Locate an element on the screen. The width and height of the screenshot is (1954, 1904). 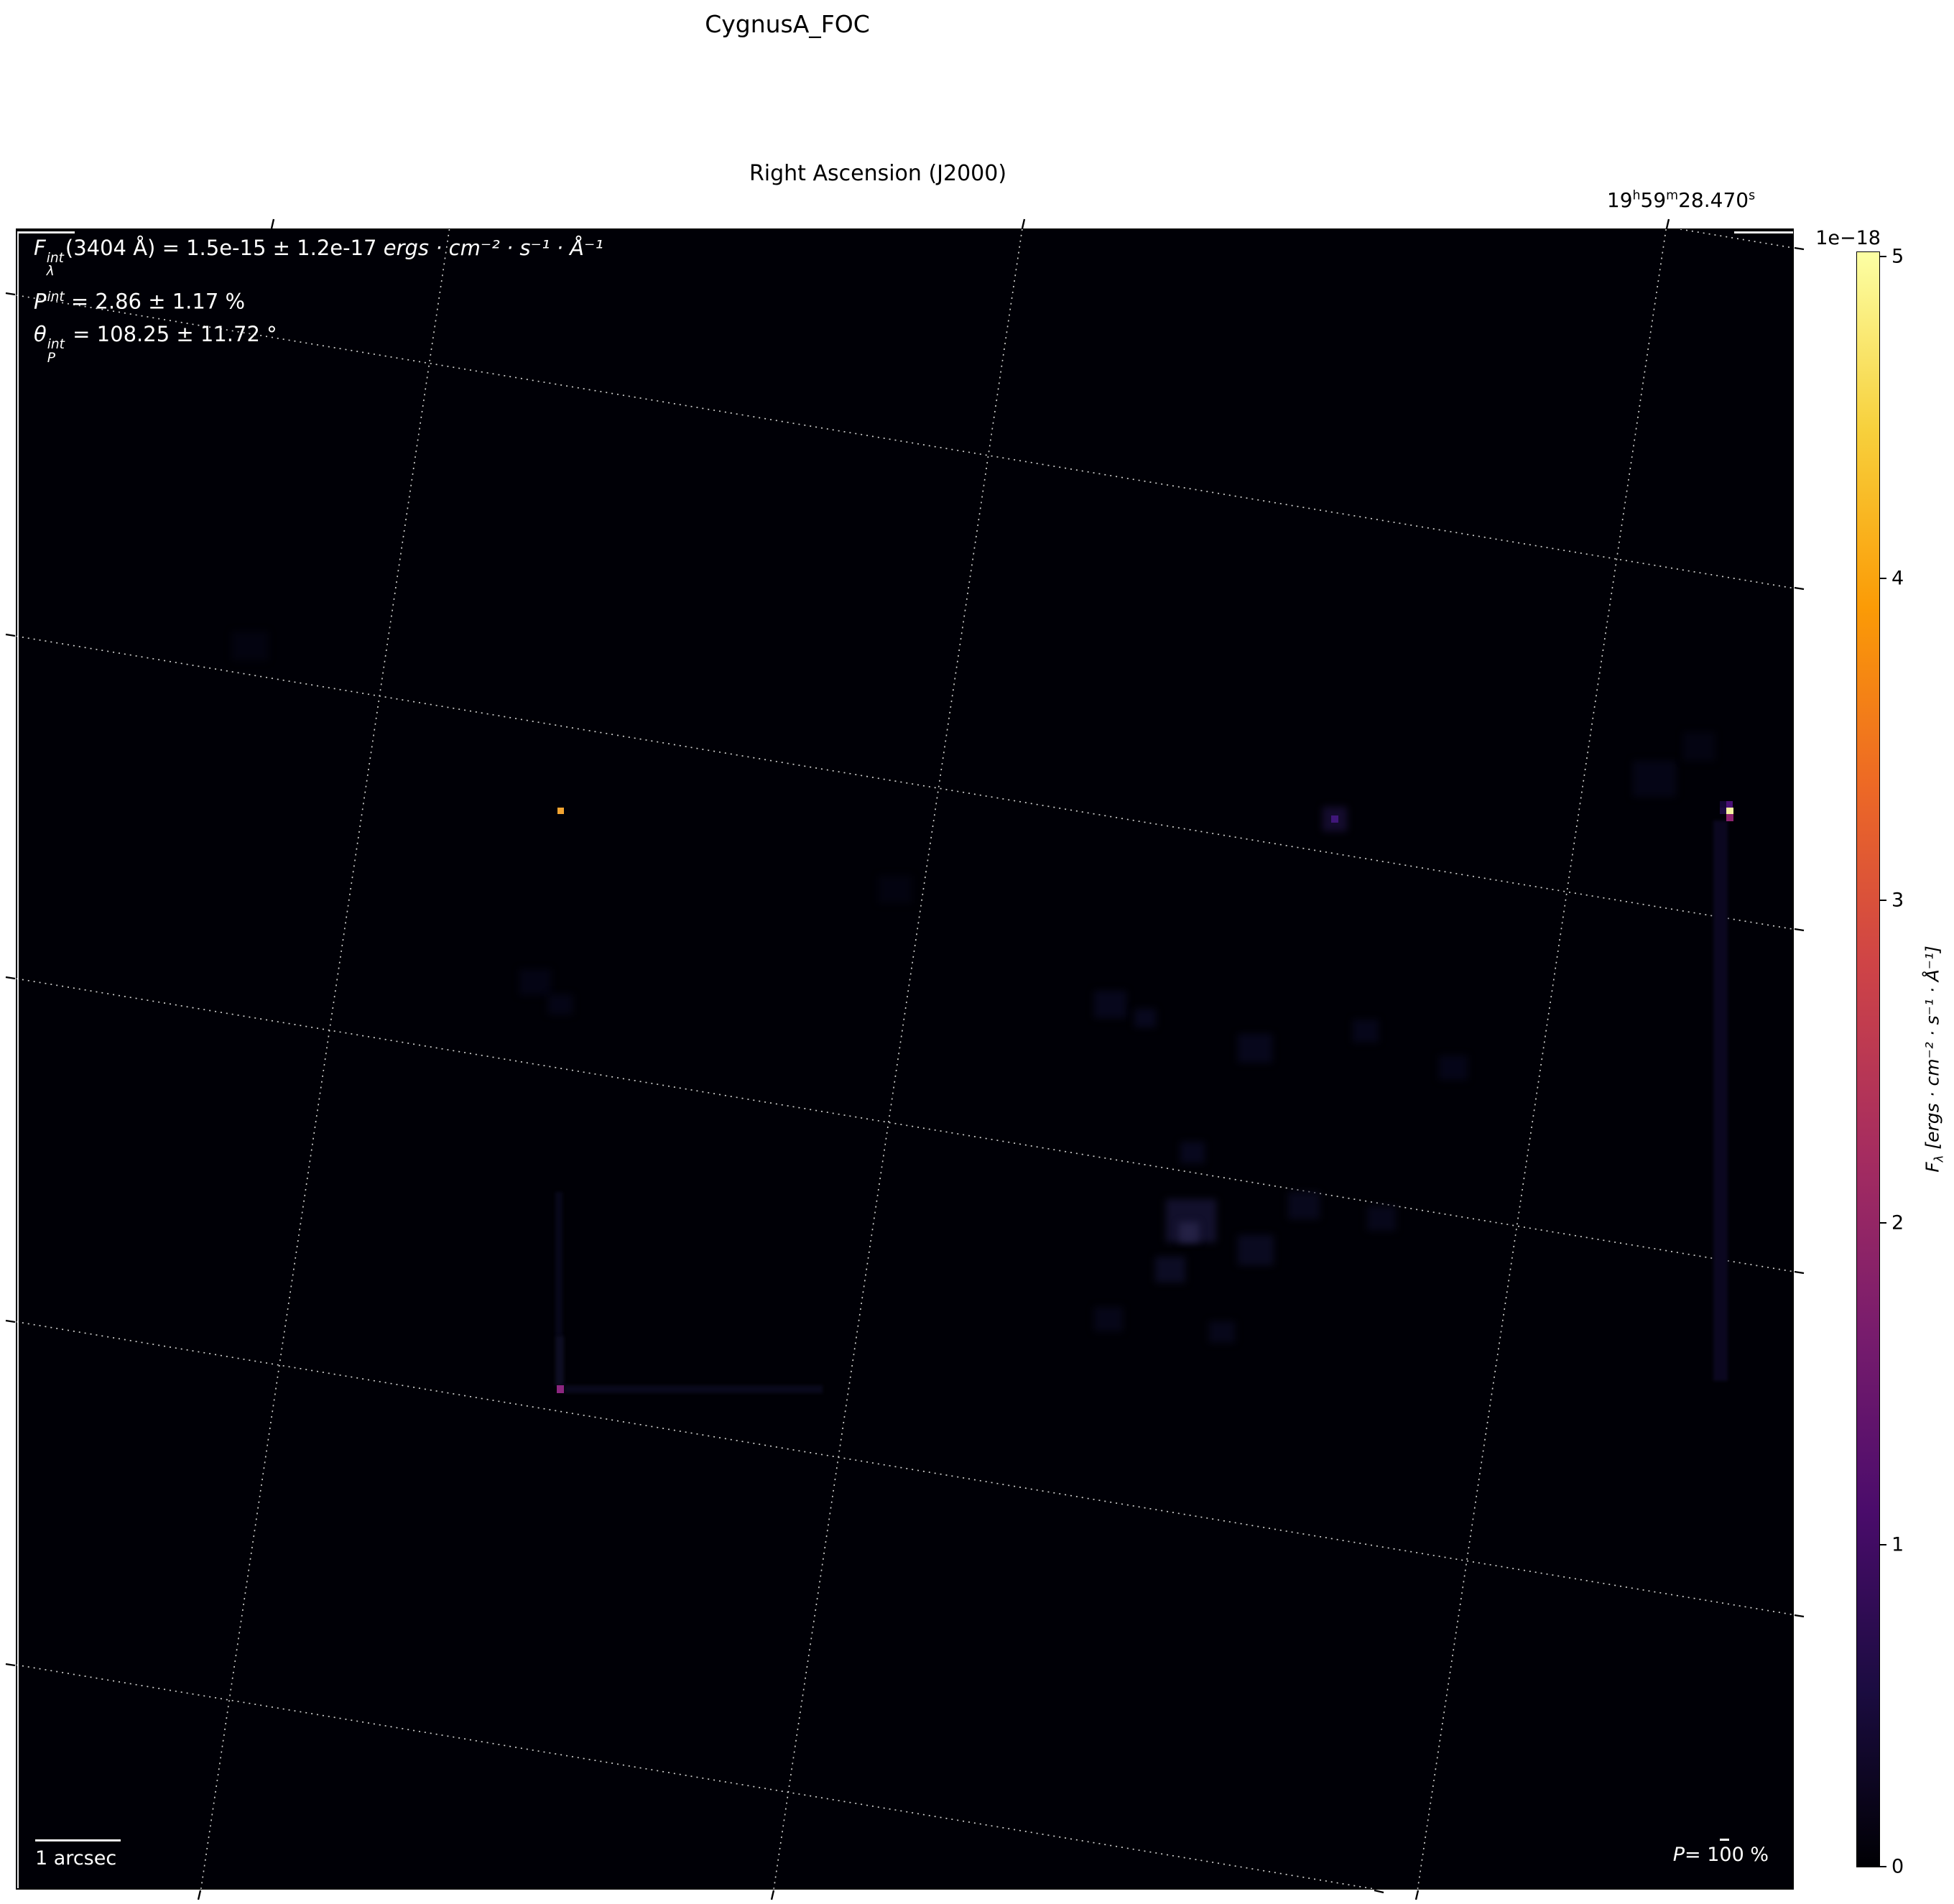
polarization-line: Pint = 2.86 ± 1.17 % is located at coordinates (318, 301).